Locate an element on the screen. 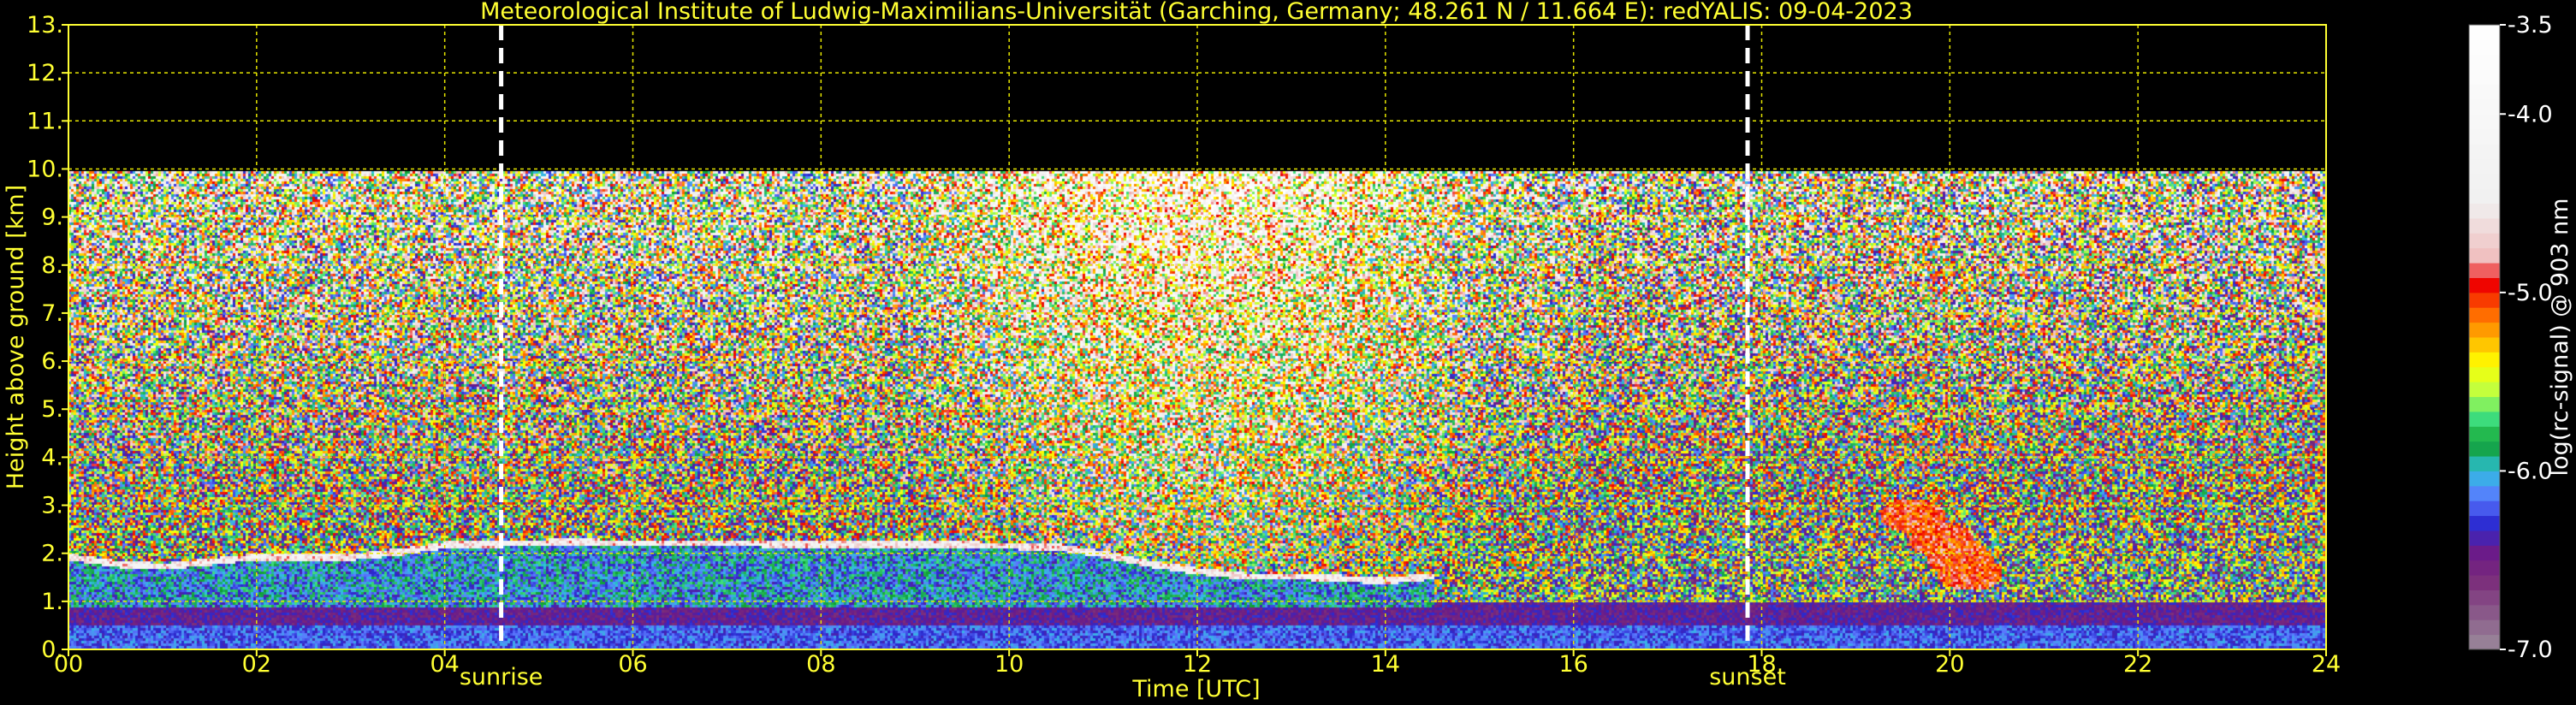  y-tick-label-5: 5. is located at coordinates (52, 409).